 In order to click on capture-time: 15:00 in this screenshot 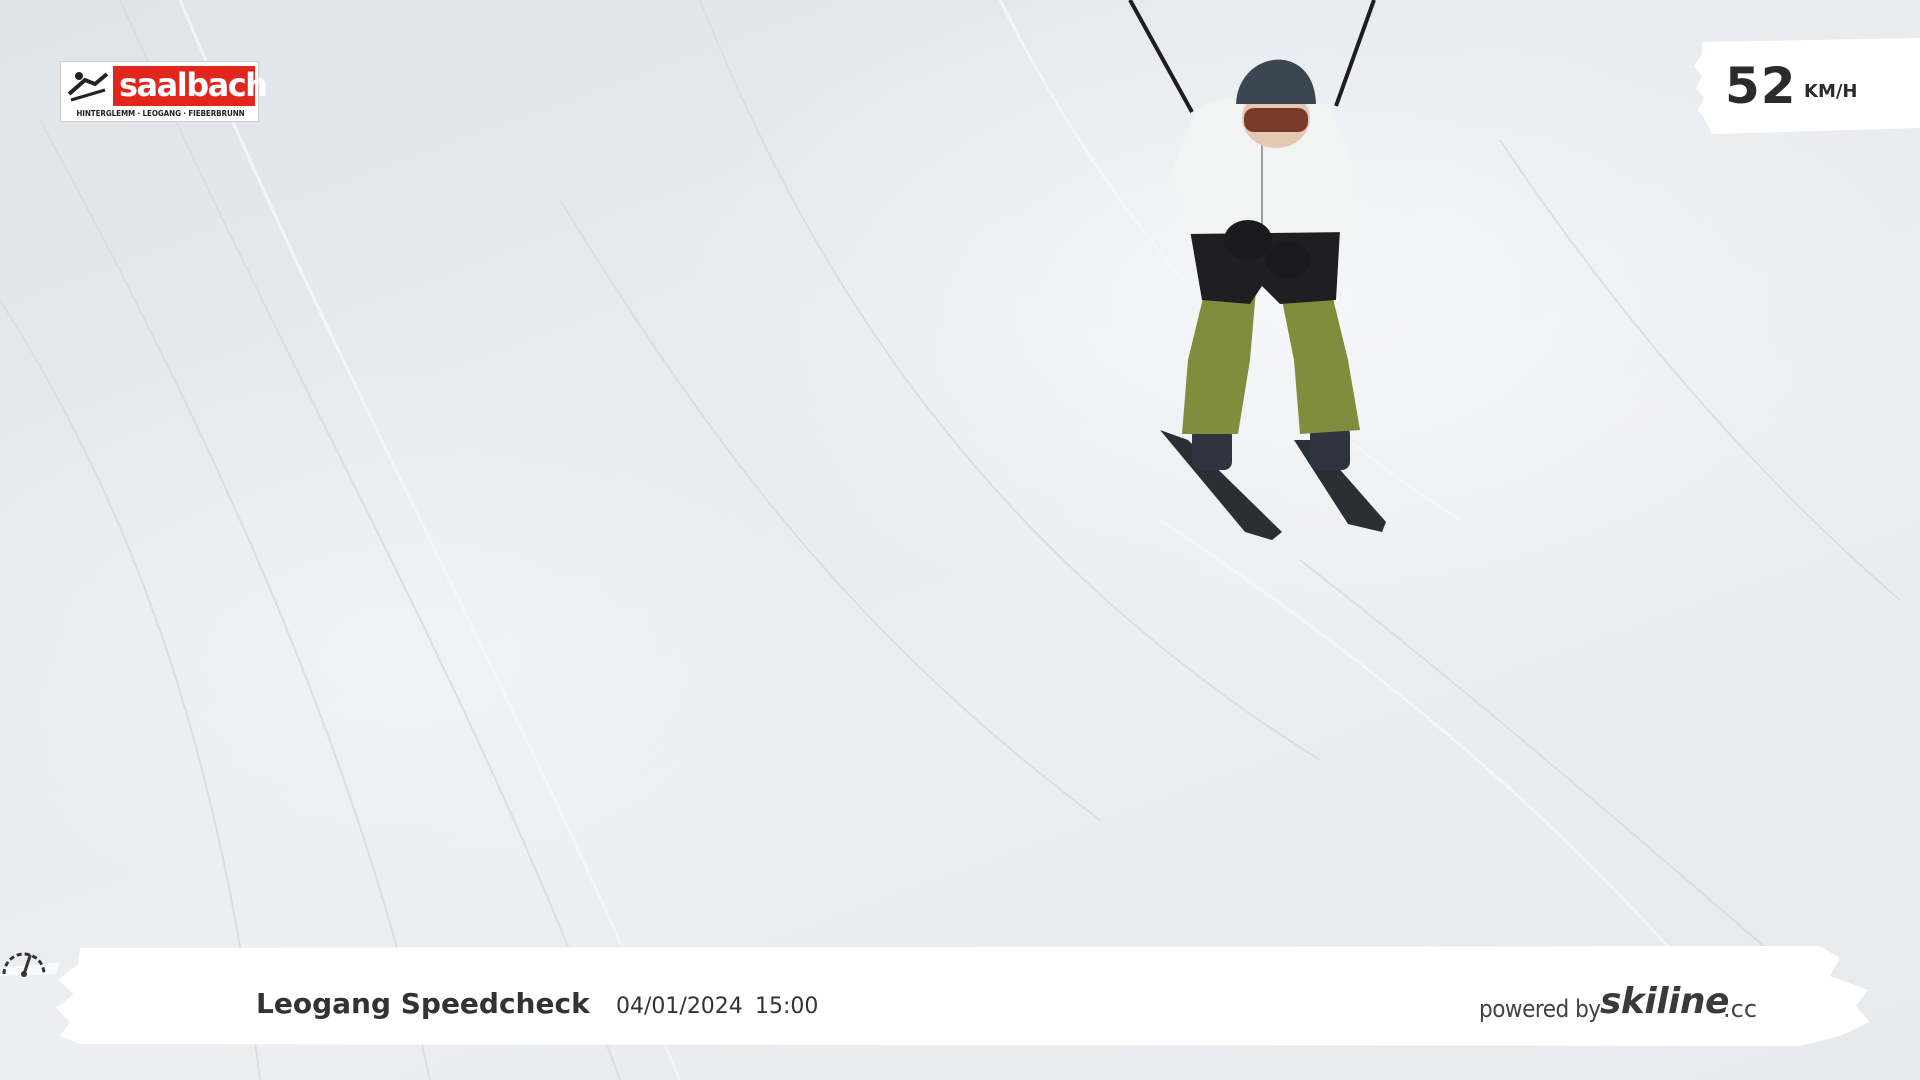, I will do `click(787, 1006)`.